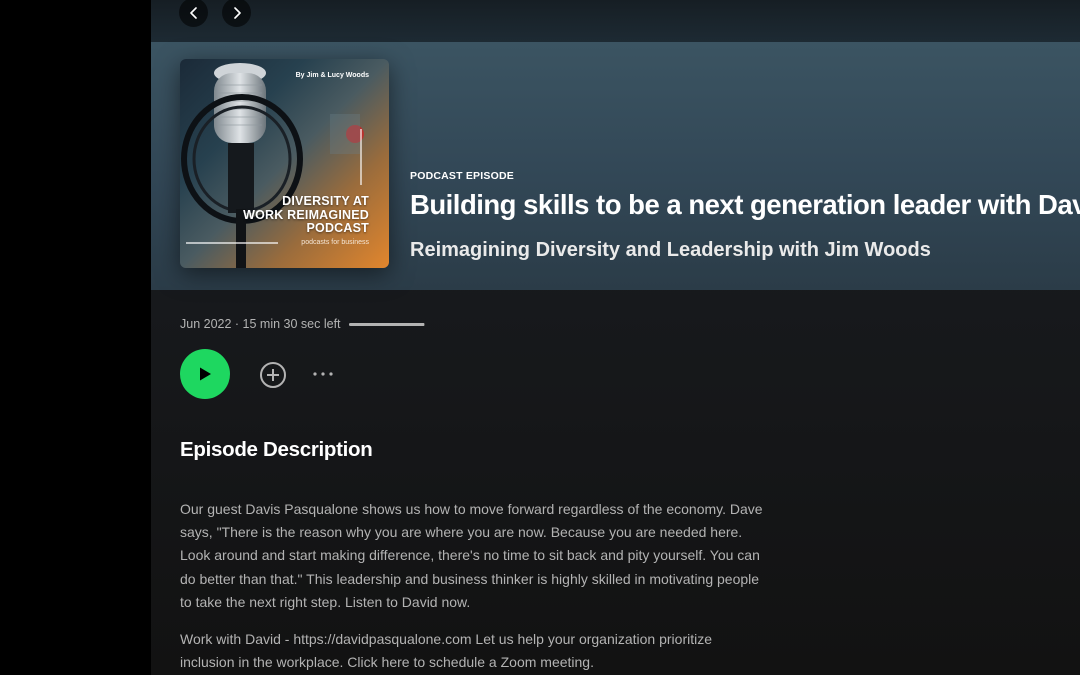  I want to click on episode-type-label: PODCAST EPISODE, so click(462, 176).